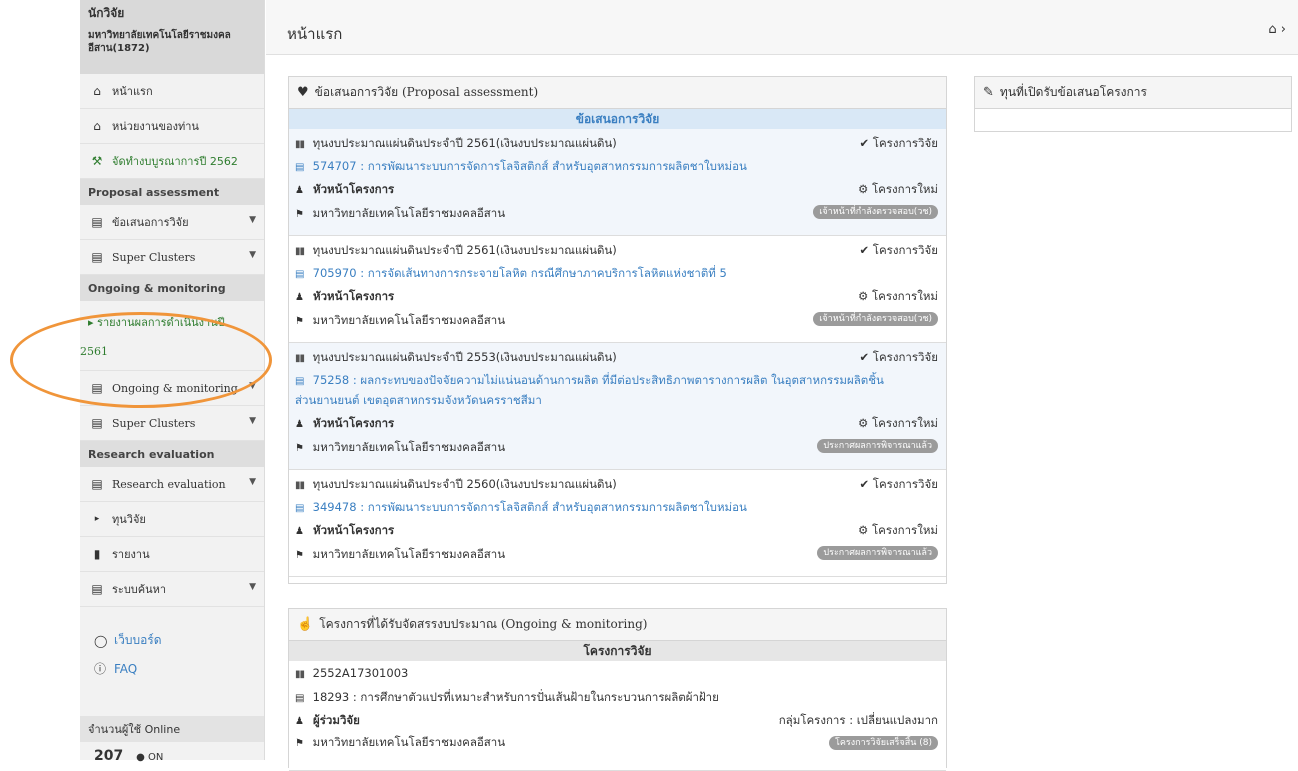  Describe the element at coordinates (179, 668) in the screenshot. I see `faq-link: ⓘ FAQ` at that location.